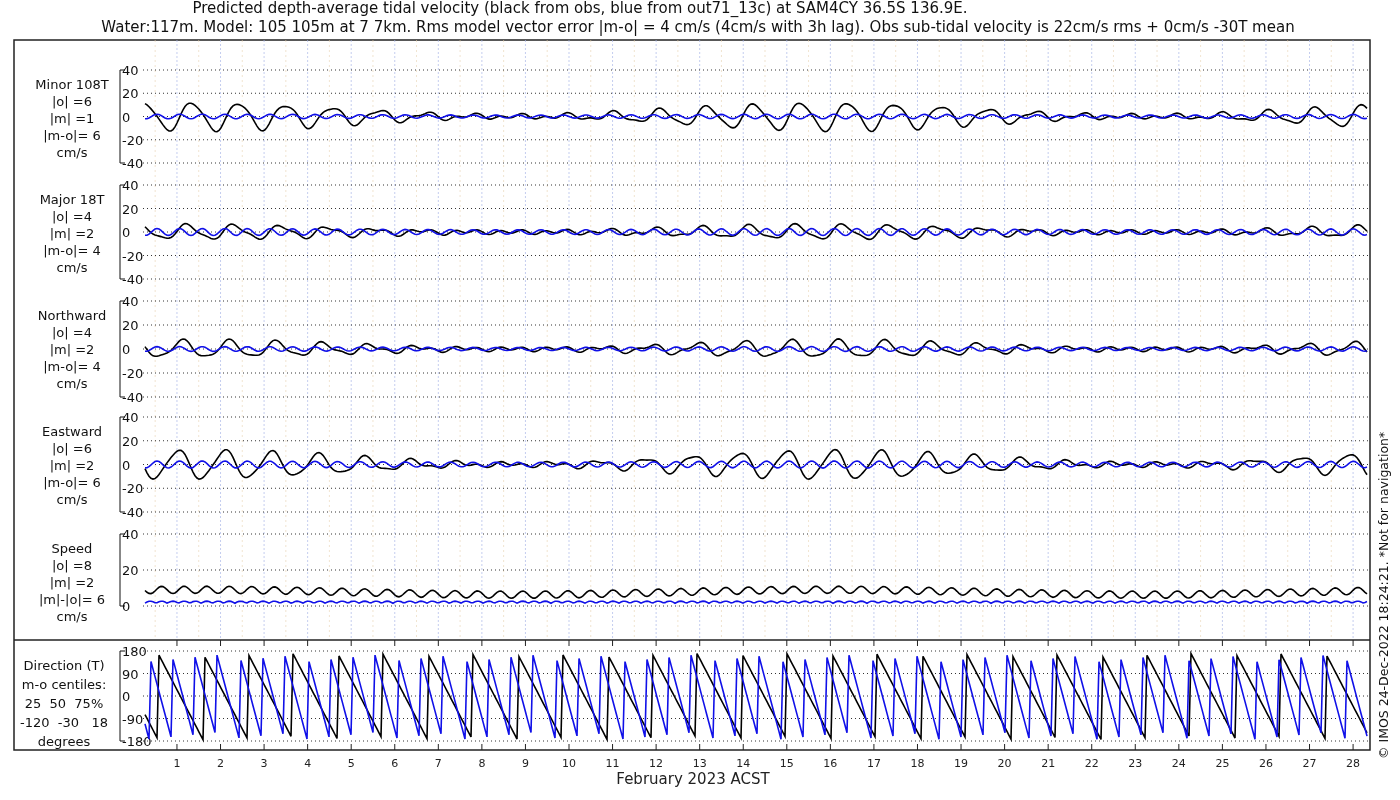  What do you see at coordinates (525, 763) in the screenshot?
I see `tick-label: 9` at bounding box center [525, 763].